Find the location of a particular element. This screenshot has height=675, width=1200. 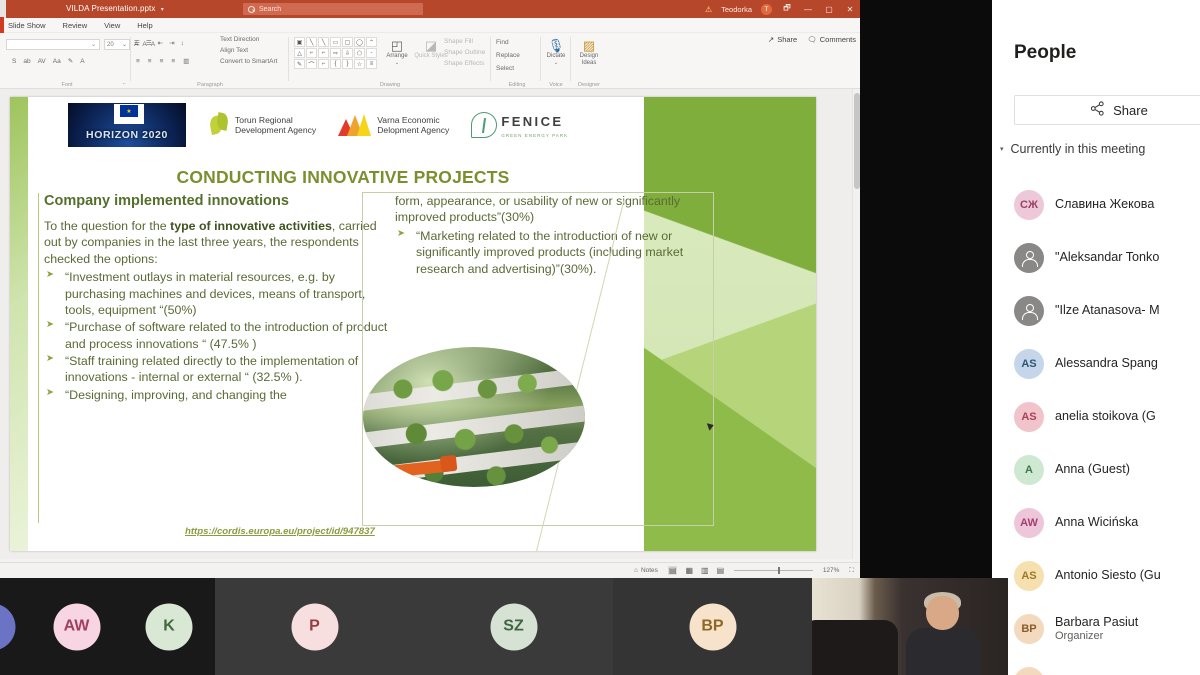

select-button: Select is located at coordinates (508, 68).